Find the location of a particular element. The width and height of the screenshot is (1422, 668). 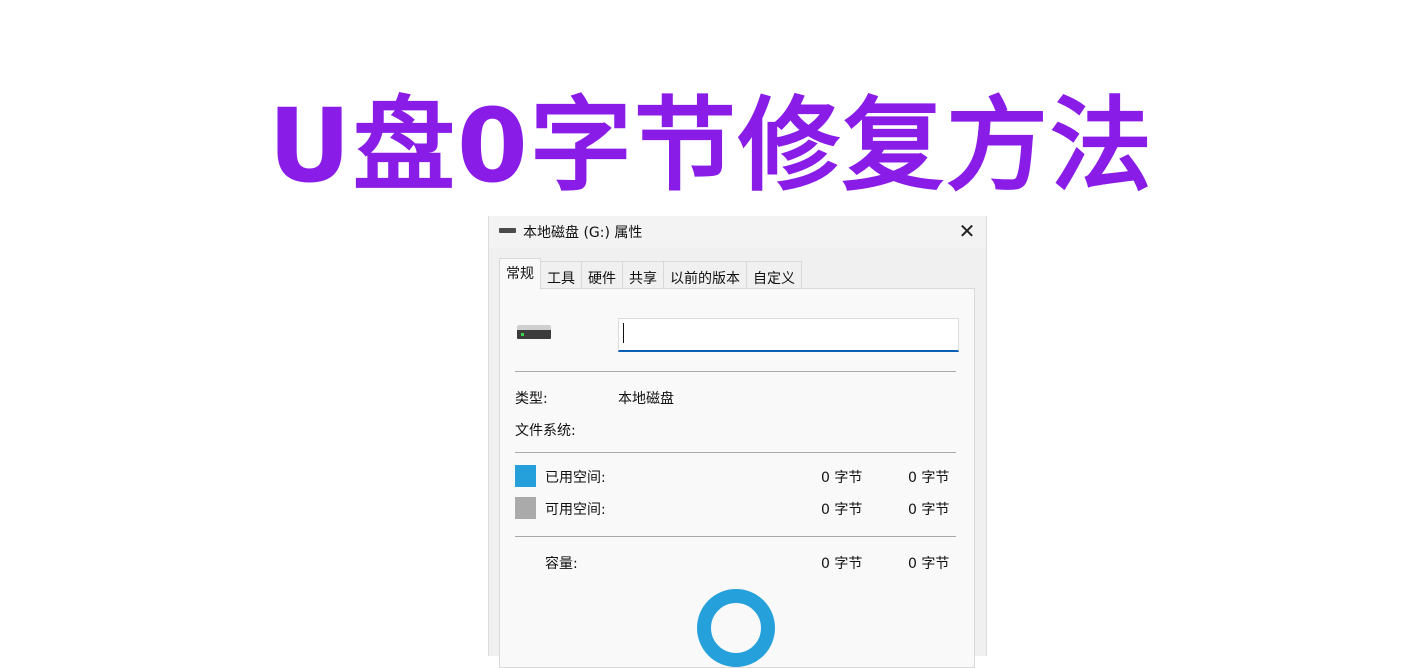

tab-previous-versions: 以前的版本 is located at coordinates (705, 275).